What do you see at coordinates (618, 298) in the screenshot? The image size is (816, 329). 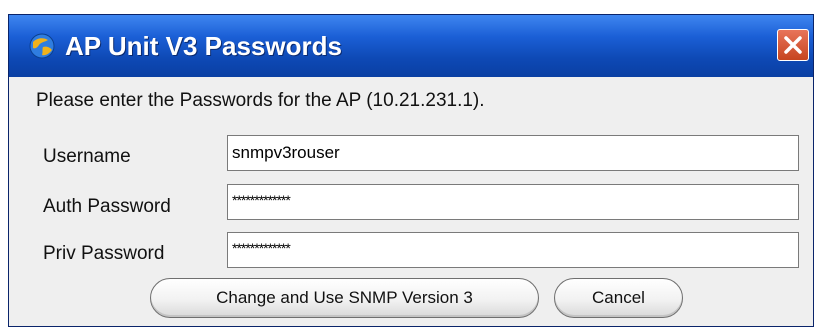 I see `cancel-button: Cancel` at bounding box center [618, 298].